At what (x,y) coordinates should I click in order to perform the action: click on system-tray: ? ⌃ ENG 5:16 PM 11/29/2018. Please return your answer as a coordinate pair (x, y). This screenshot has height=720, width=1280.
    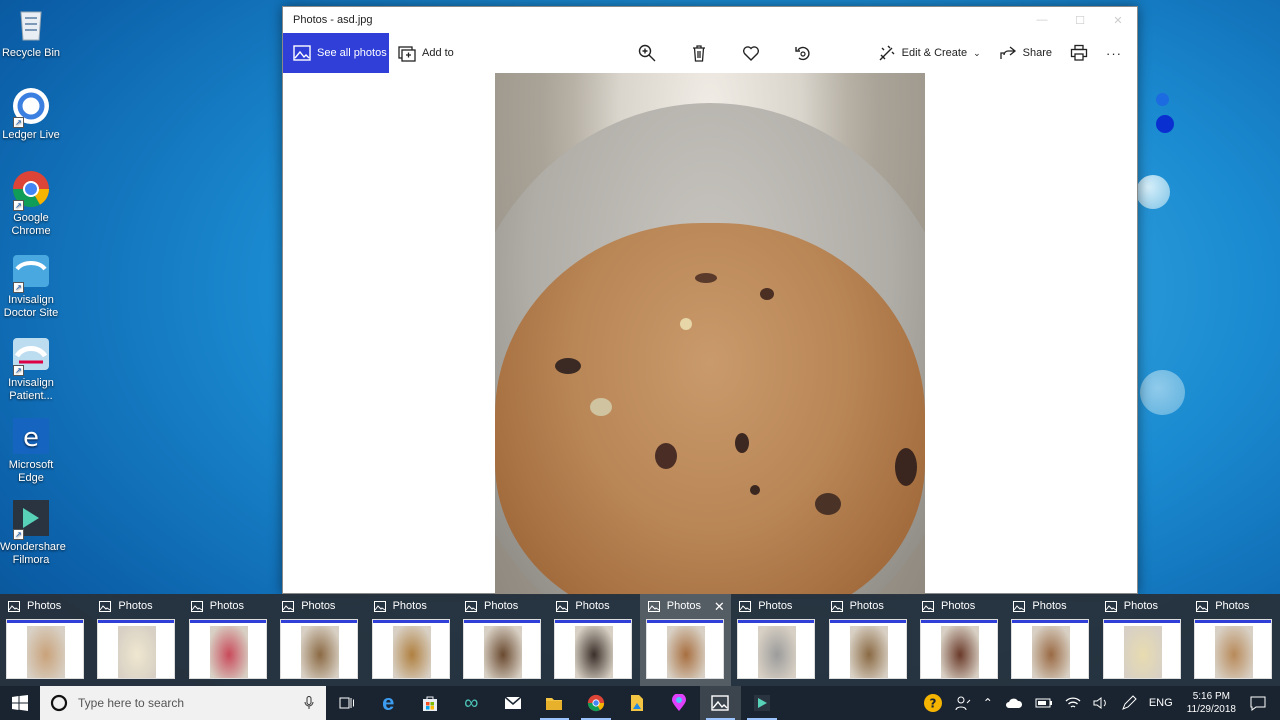
    Looking at the image, I should click on (1098, 703).